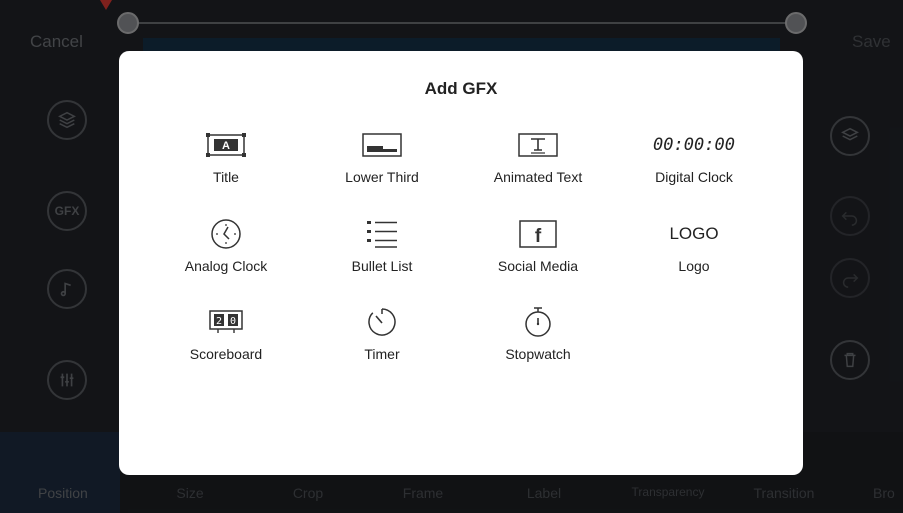 The height and width of the screenshot is (513, 903). I want to click on svg-text: A, so click(226, 146).